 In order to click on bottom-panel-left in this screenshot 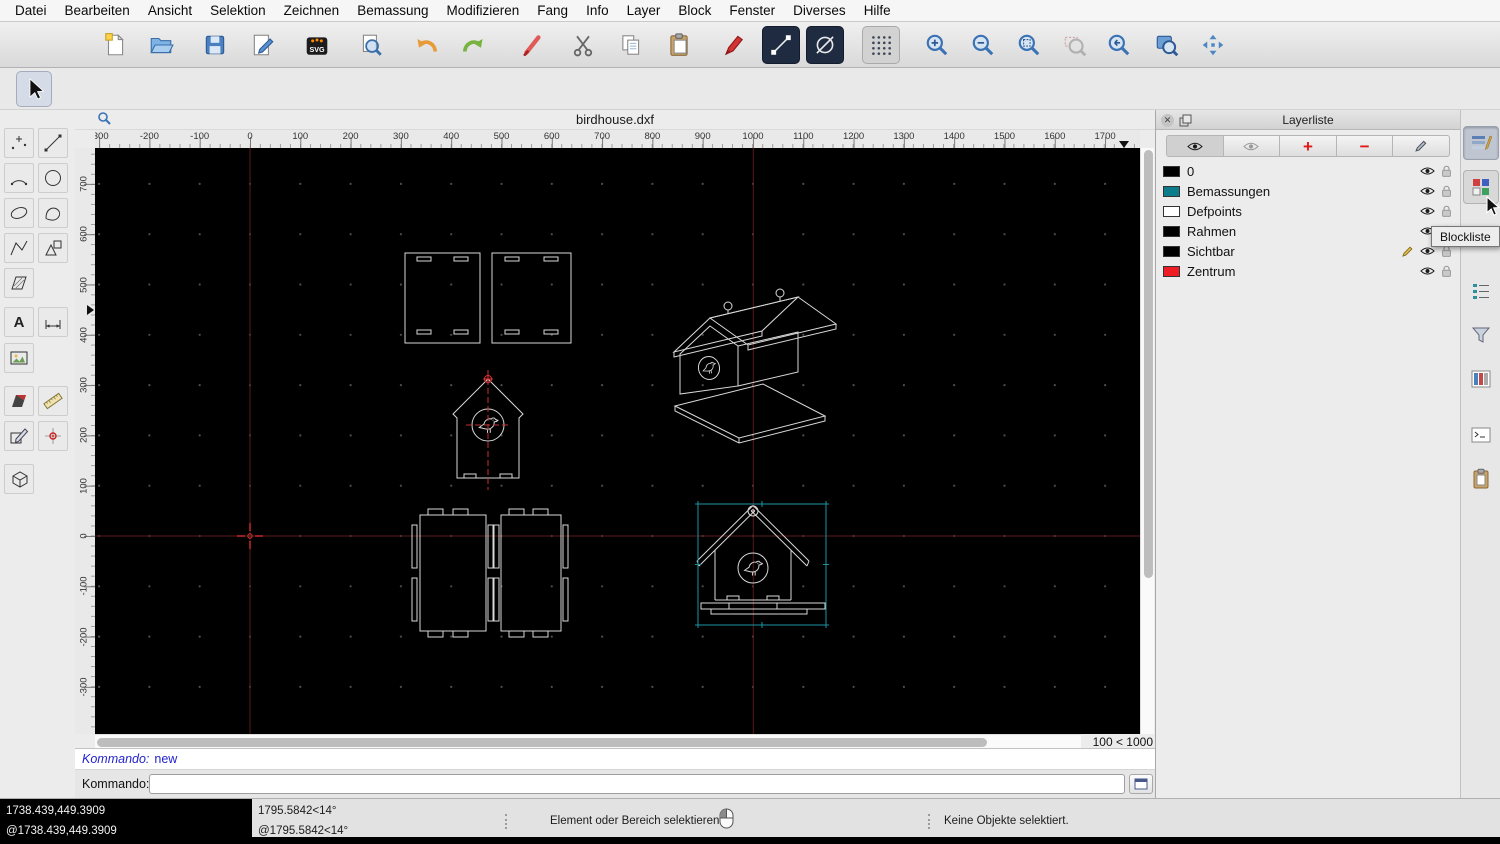, I will do `click(452, 573)`.